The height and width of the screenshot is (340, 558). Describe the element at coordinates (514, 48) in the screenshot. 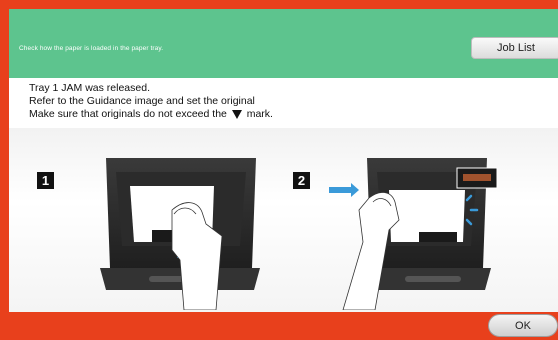

I see `job-list-button: Job List` at that location.